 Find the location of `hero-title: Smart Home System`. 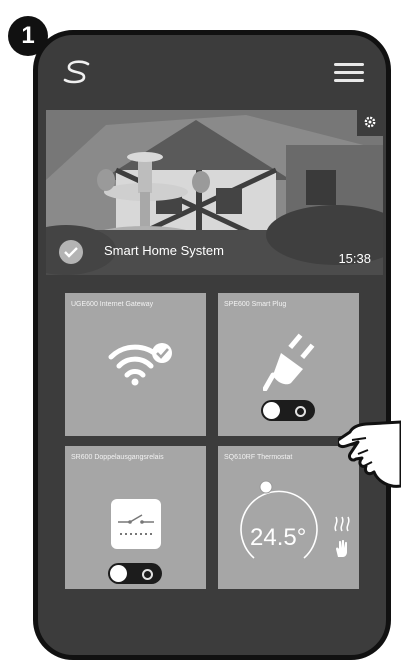

hero-title: Smart Home System is located at coordinates (164, 250).